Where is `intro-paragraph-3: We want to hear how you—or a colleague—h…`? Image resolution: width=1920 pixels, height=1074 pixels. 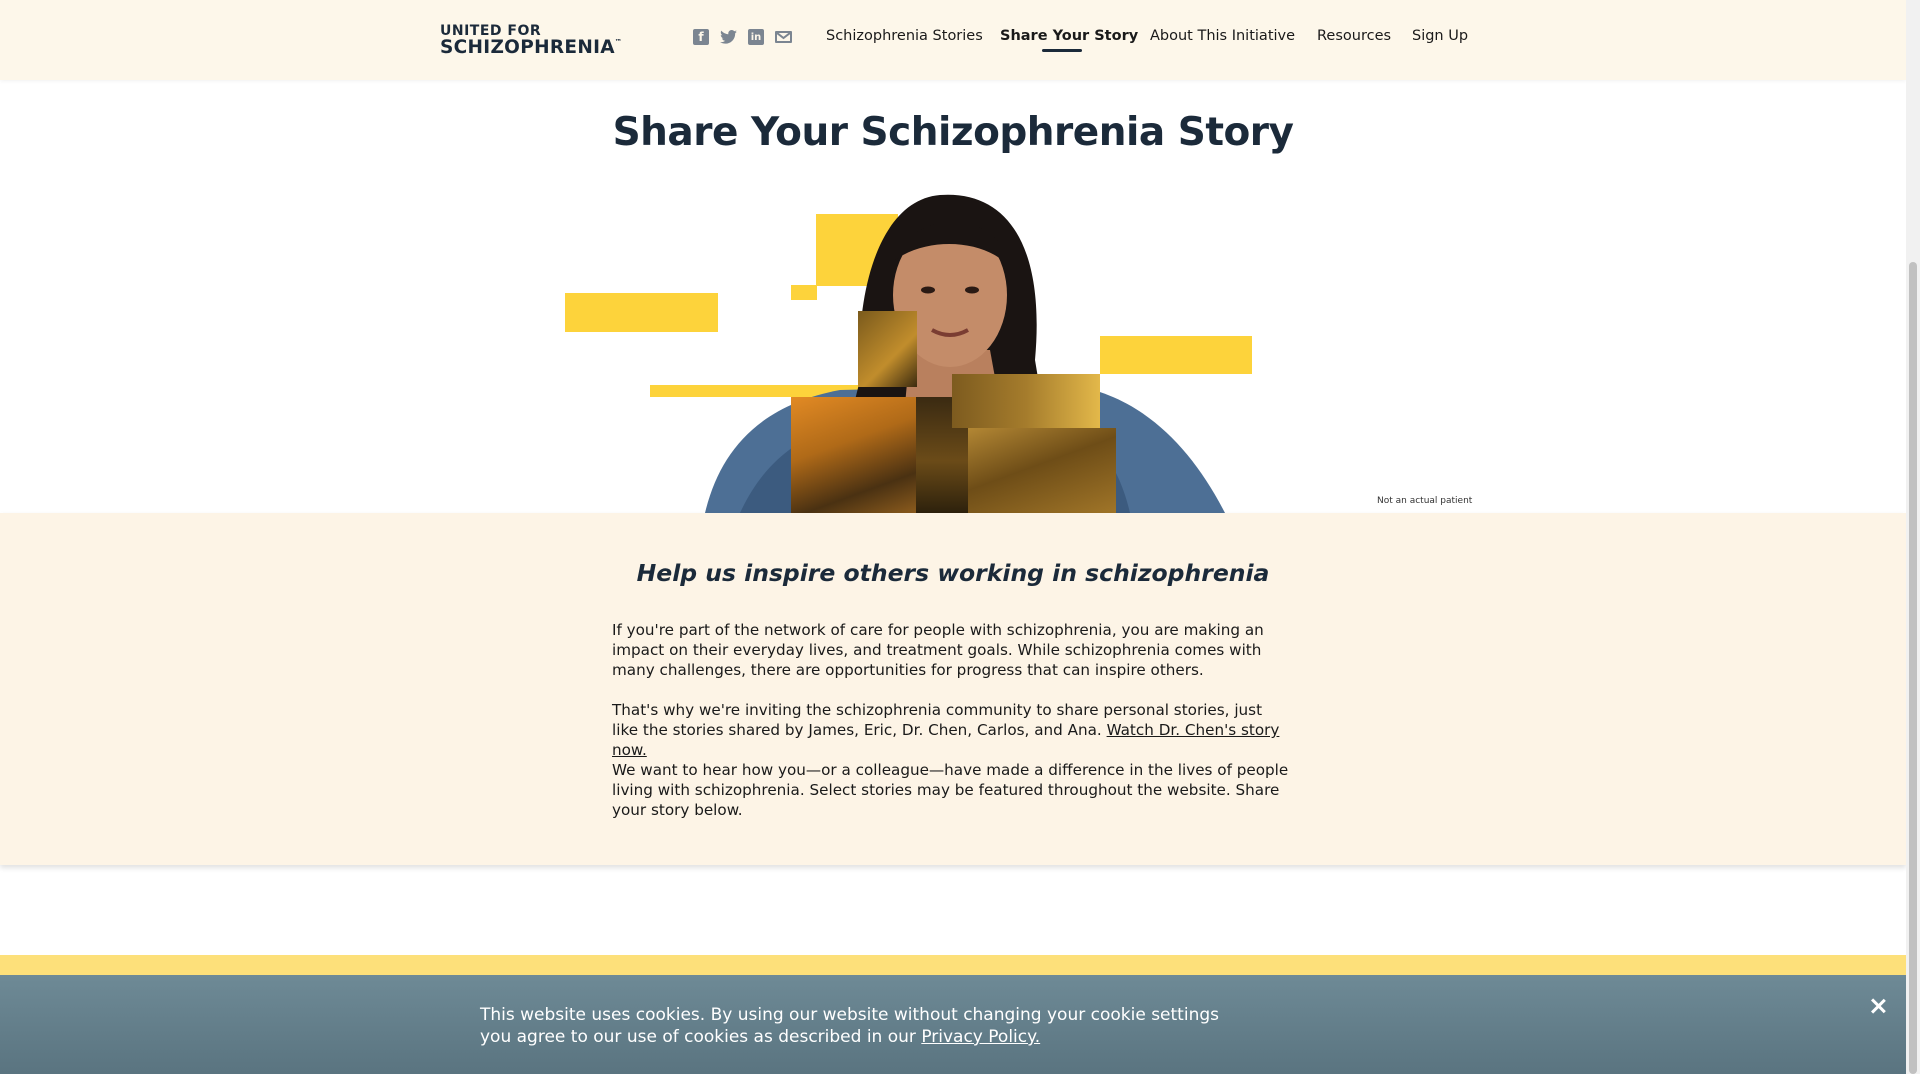 intro-paragraph-3: We want to hear how you—or a colleague—h… is located at coordinates (950, 790).